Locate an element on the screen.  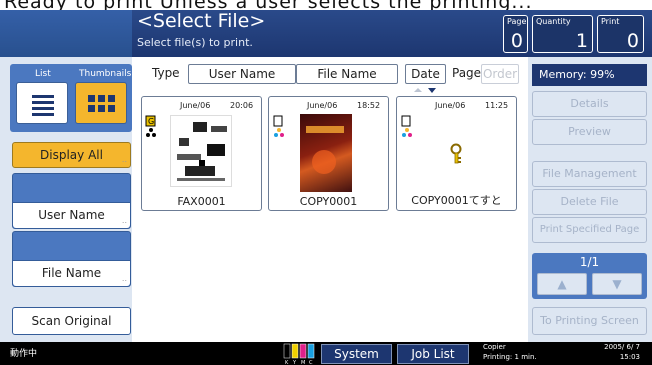
file-time: 11:25 is located at coordinates (497, 105).